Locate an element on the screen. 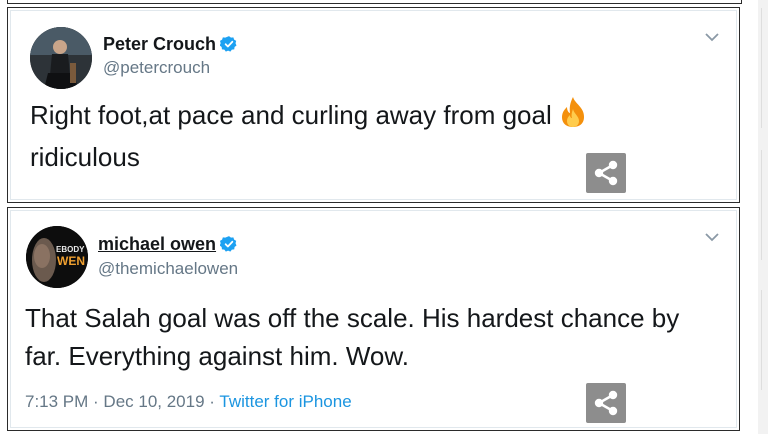 The height and width of the screenshot is (434, 768). author-handle: @themichaelowen is located at coordinates (168, 269).